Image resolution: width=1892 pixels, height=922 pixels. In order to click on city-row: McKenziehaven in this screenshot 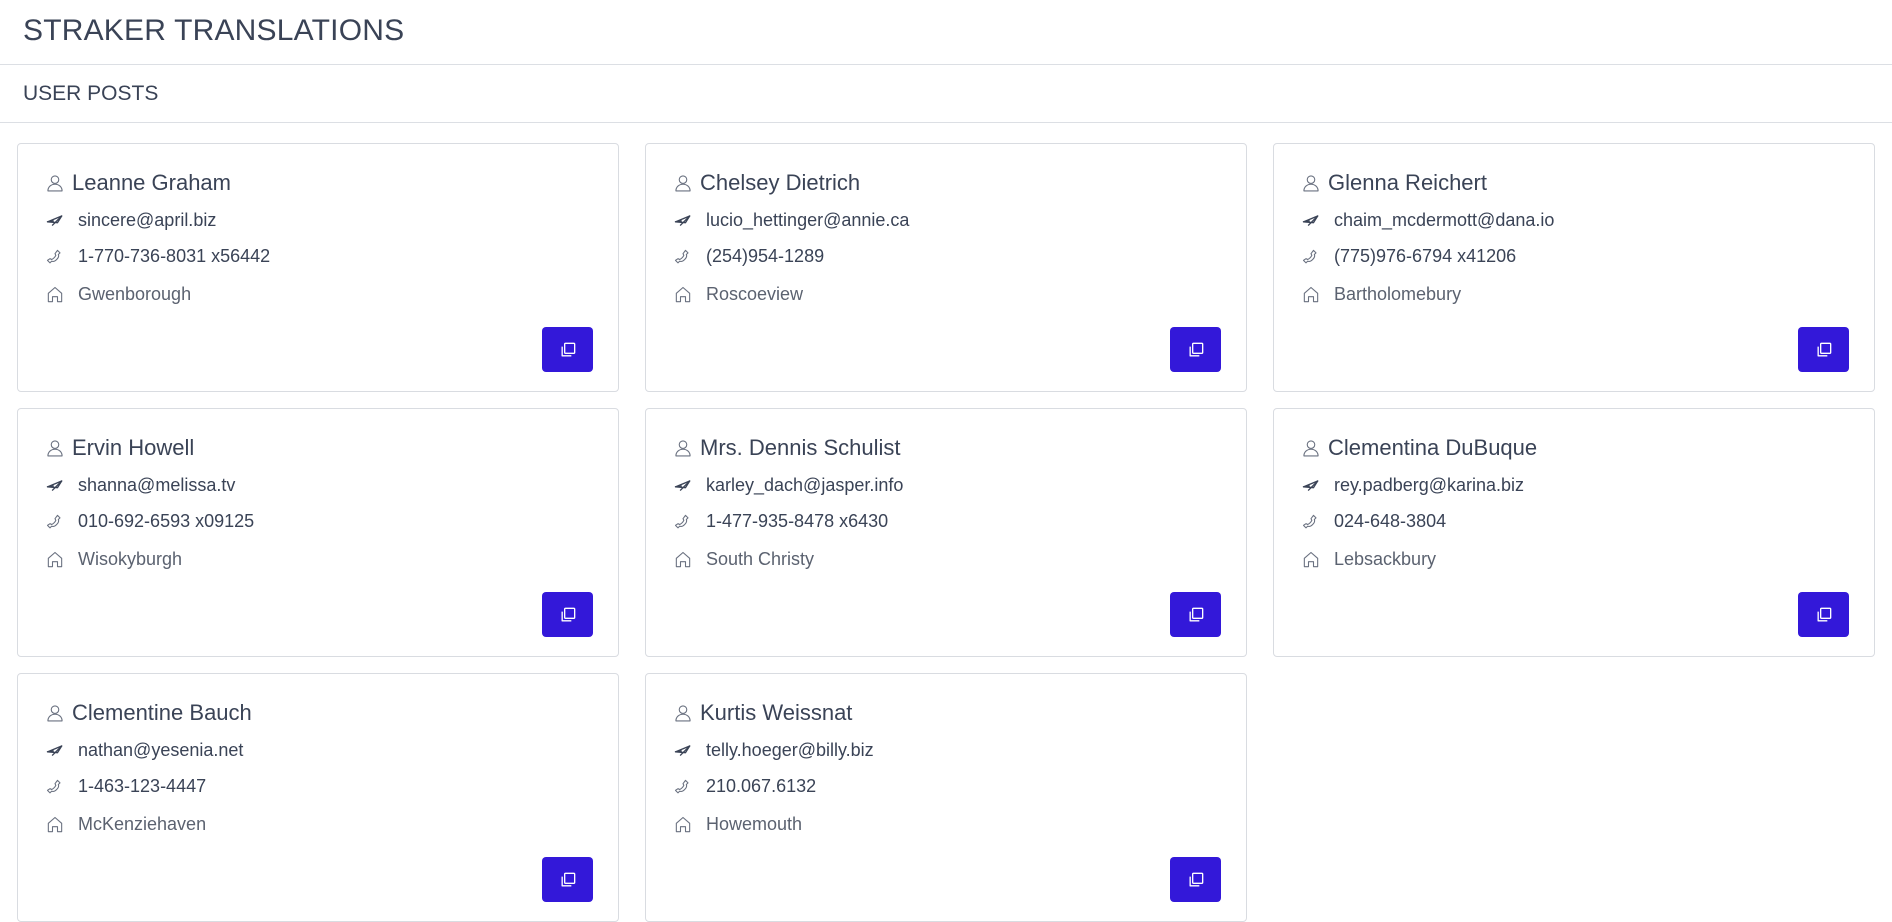, I will do `click(125, 824)`.